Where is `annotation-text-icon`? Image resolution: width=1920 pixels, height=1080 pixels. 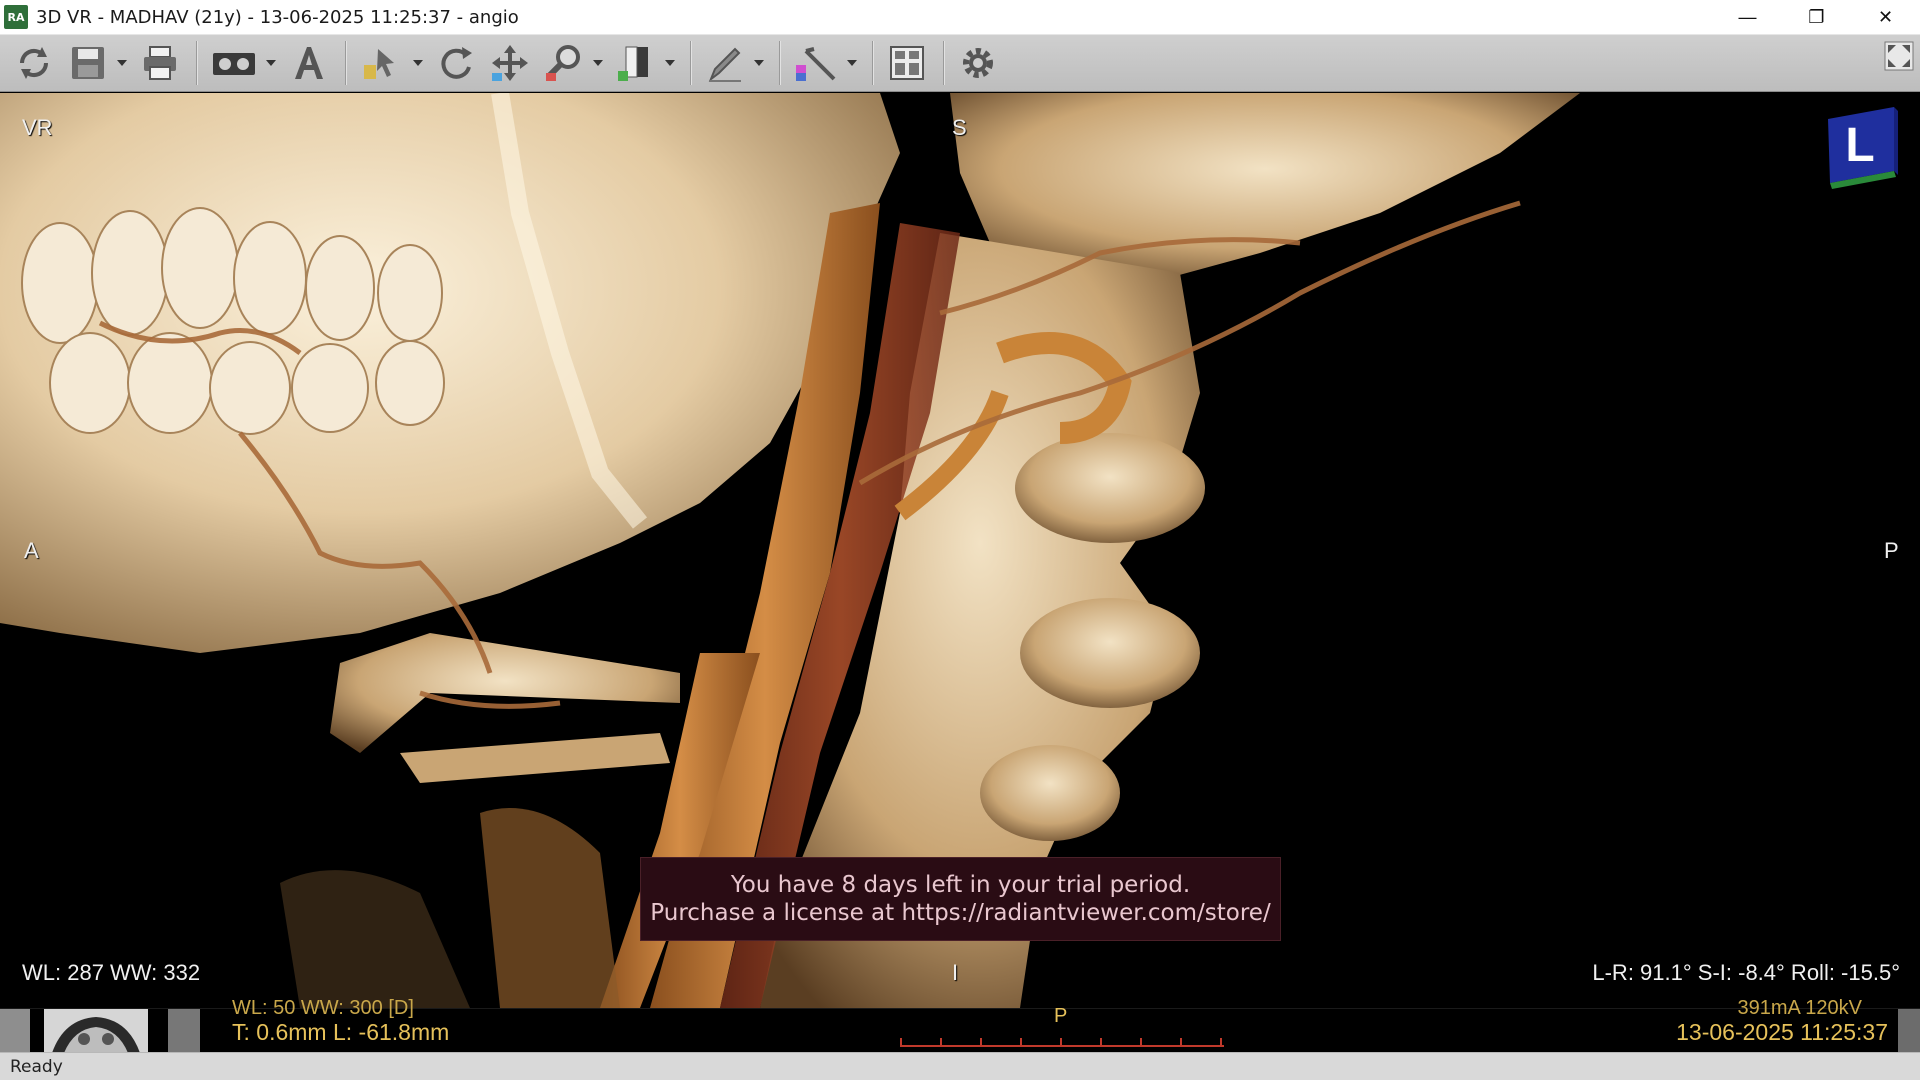 annotation-text-icon is located at coordinates (309, 63).